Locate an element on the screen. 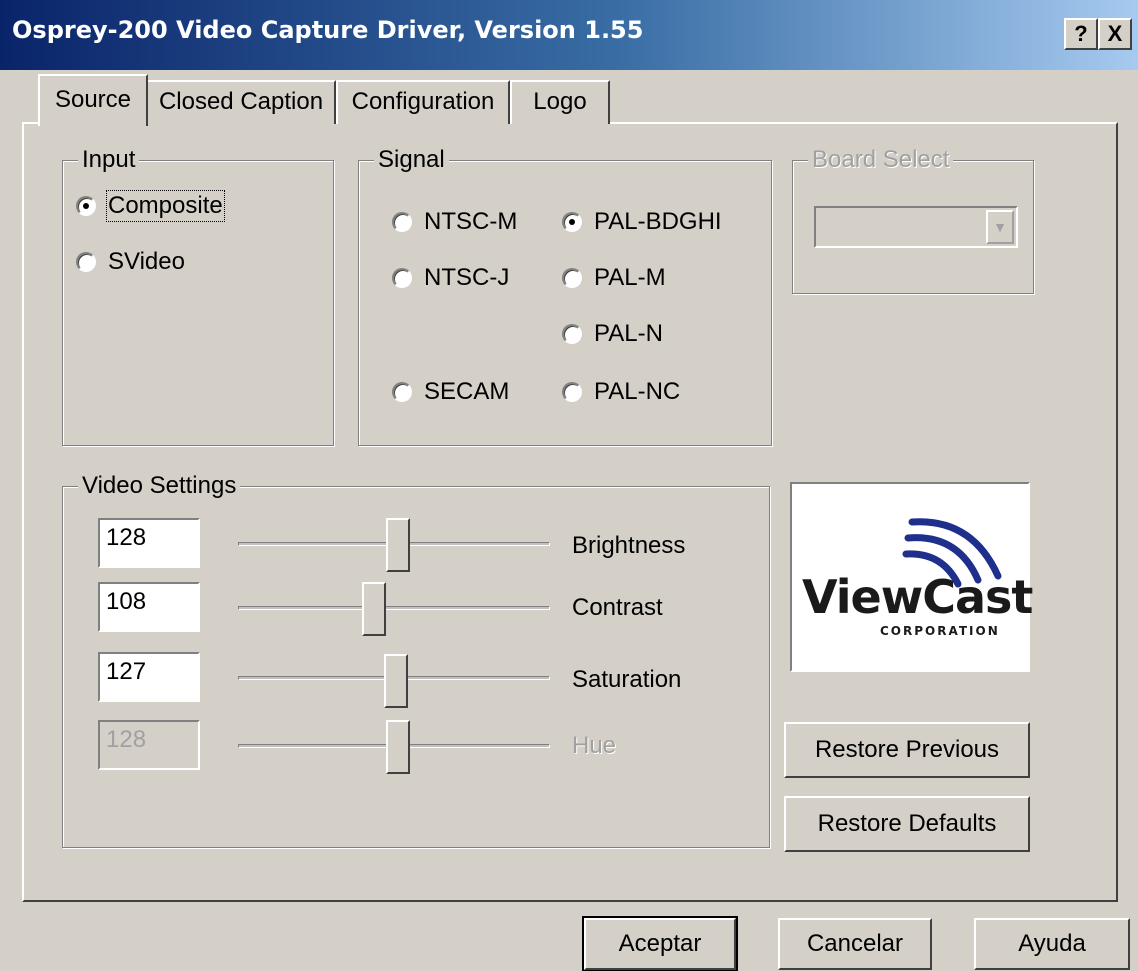 This screenshot has width=1138, height=971. brightness-slider-thumb is located at coordinates (398, 545).